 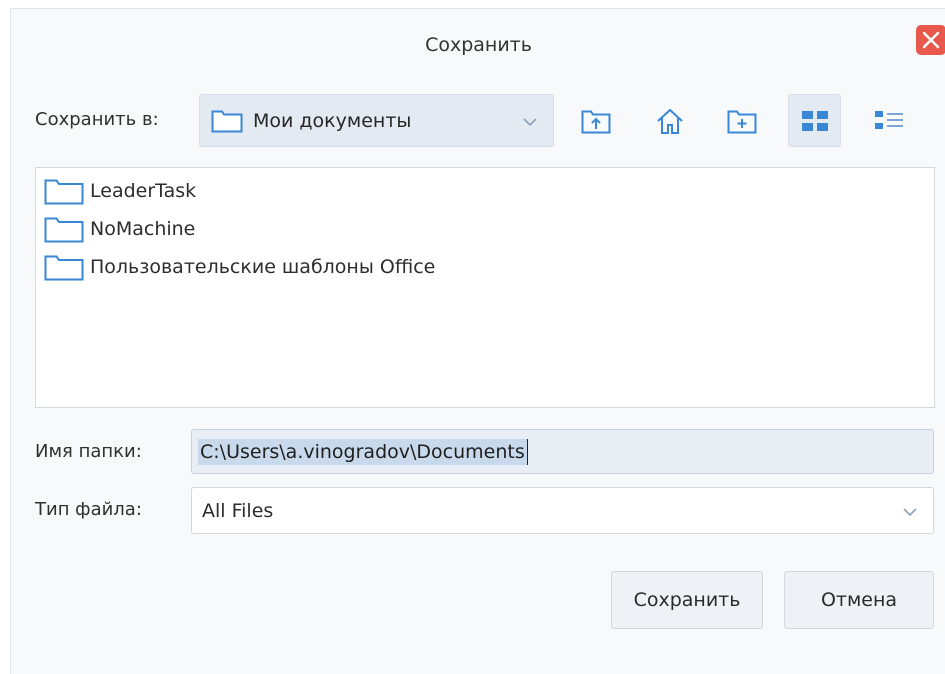 What do you see at coordinates (238, 510) in the screenshot?
I see `file-type-value: All Files` at bounding box center [238, 510].